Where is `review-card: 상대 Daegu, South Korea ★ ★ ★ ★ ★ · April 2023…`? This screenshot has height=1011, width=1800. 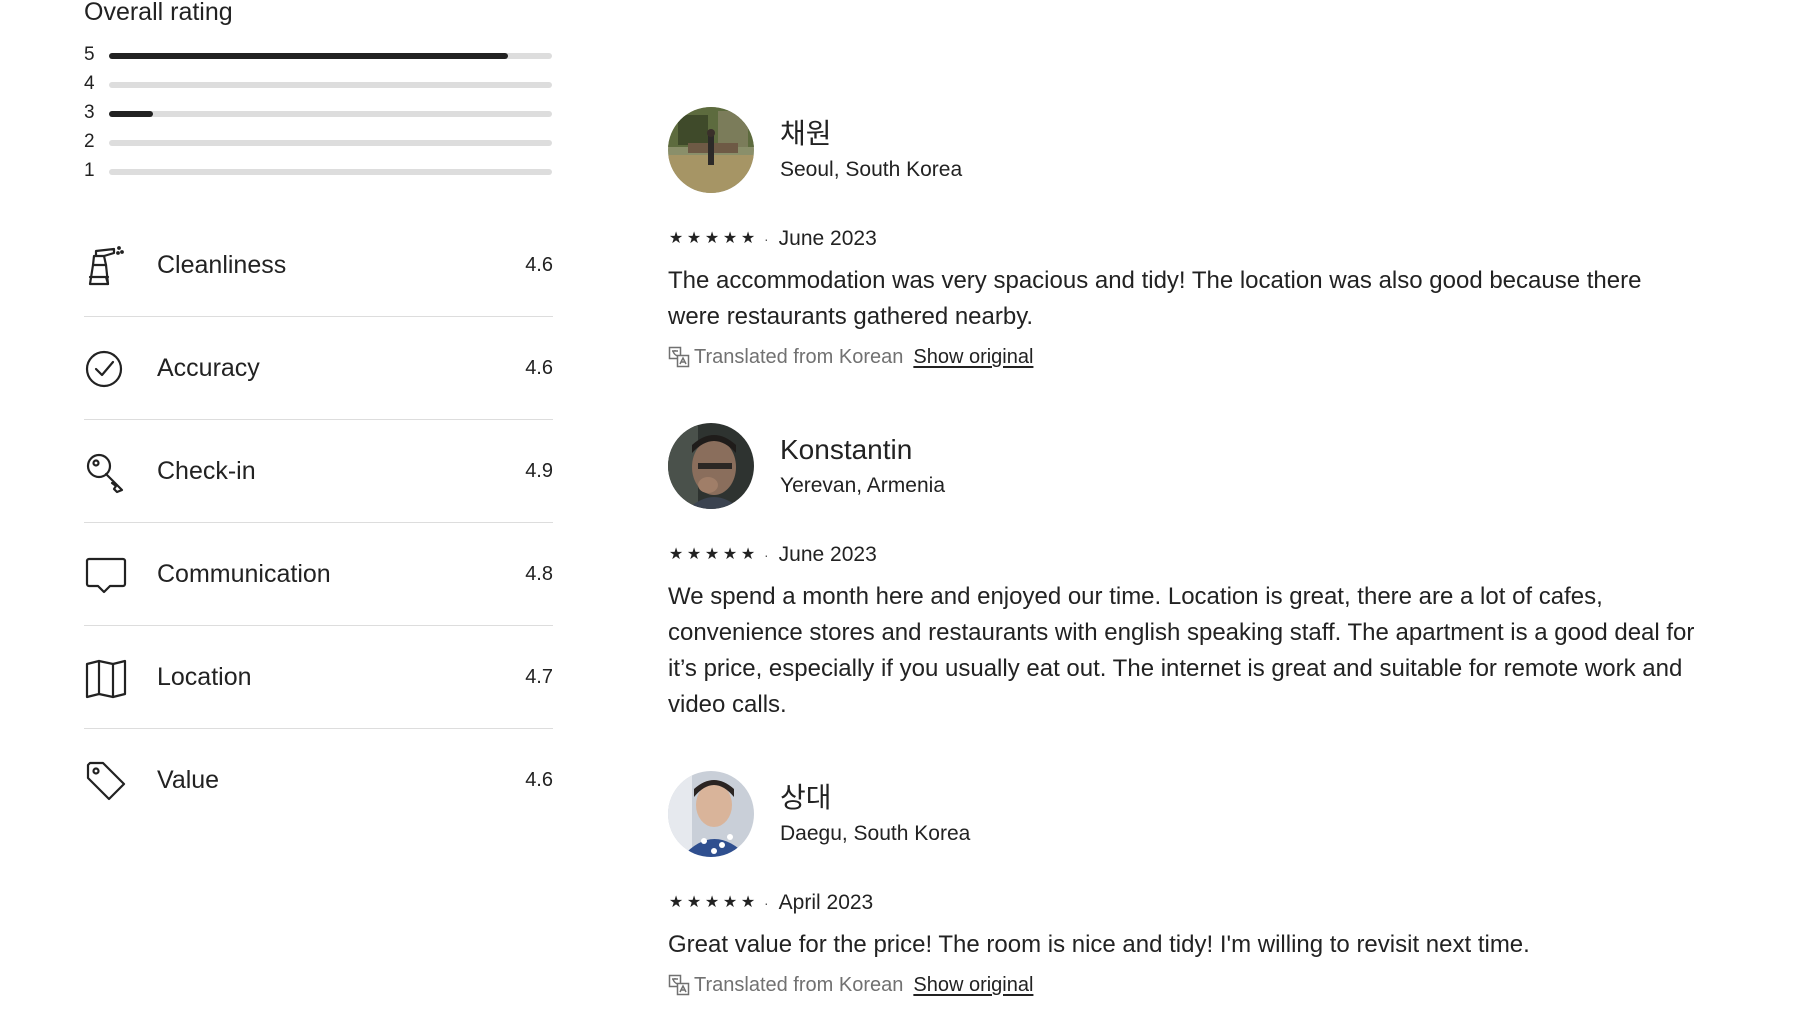 review-card: 상대 Daegu, South Korea ★ ★ ★ ★ ★ · April 2023… is located at coordinates (1193, 891).